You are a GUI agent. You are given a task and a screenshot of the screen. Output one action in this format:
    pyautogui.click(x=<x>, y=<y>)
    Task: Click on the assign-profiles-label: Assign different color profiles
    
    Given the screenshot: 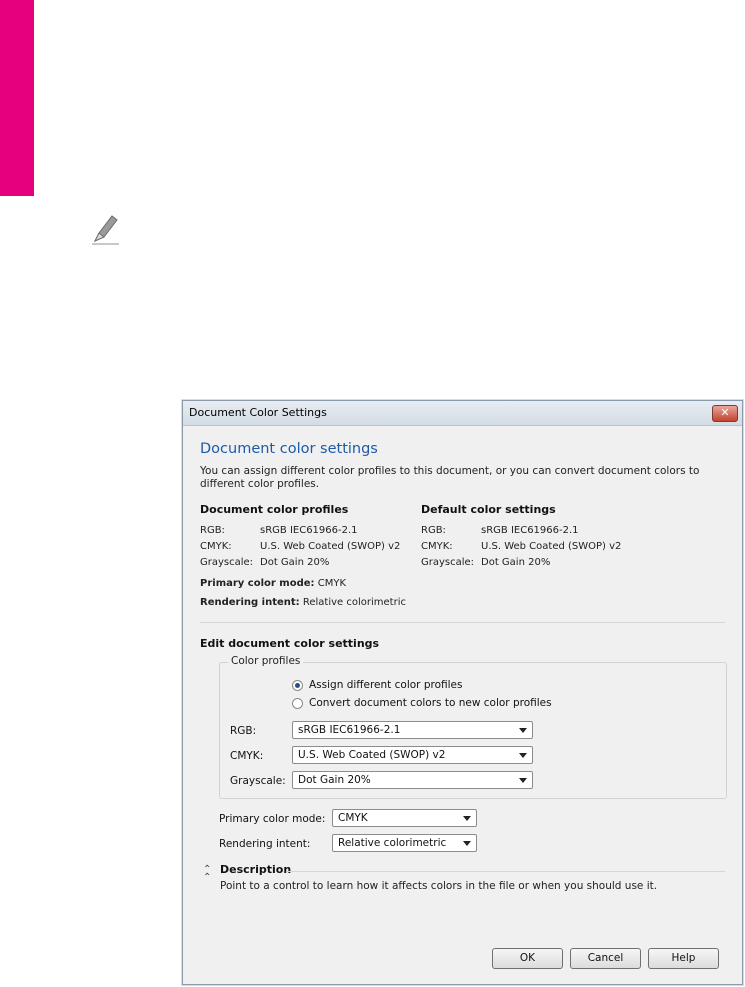 What is the action you would take?
    pyautogui.click(x=385, y=685)
    